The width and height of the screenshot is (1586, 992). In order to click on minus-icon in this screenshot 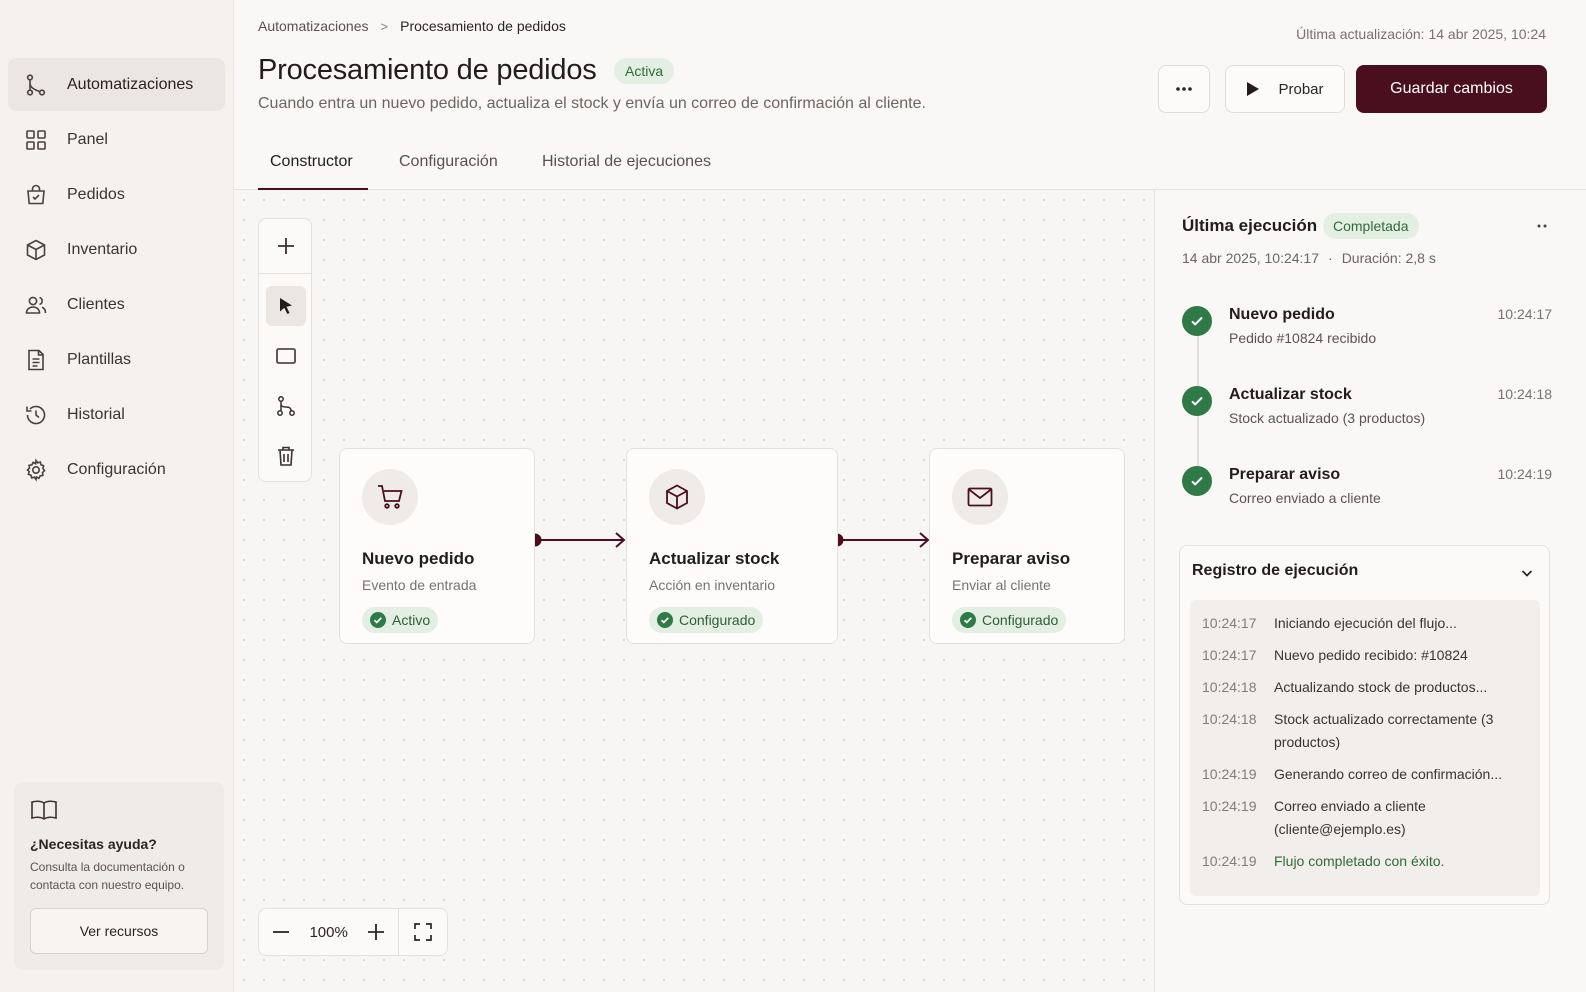, I will do `click(280, 932)`.